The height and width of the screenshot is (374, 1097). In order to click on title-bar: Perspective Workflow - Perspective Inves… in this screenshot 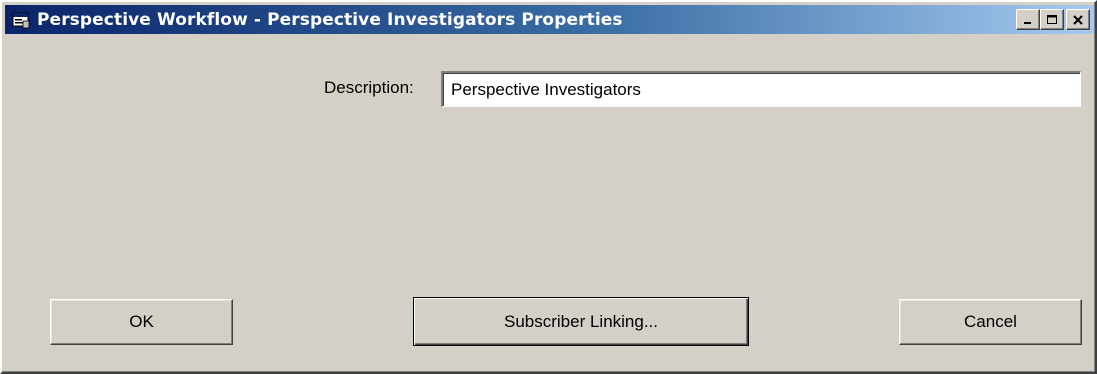, I will do `click(549, 19)`.